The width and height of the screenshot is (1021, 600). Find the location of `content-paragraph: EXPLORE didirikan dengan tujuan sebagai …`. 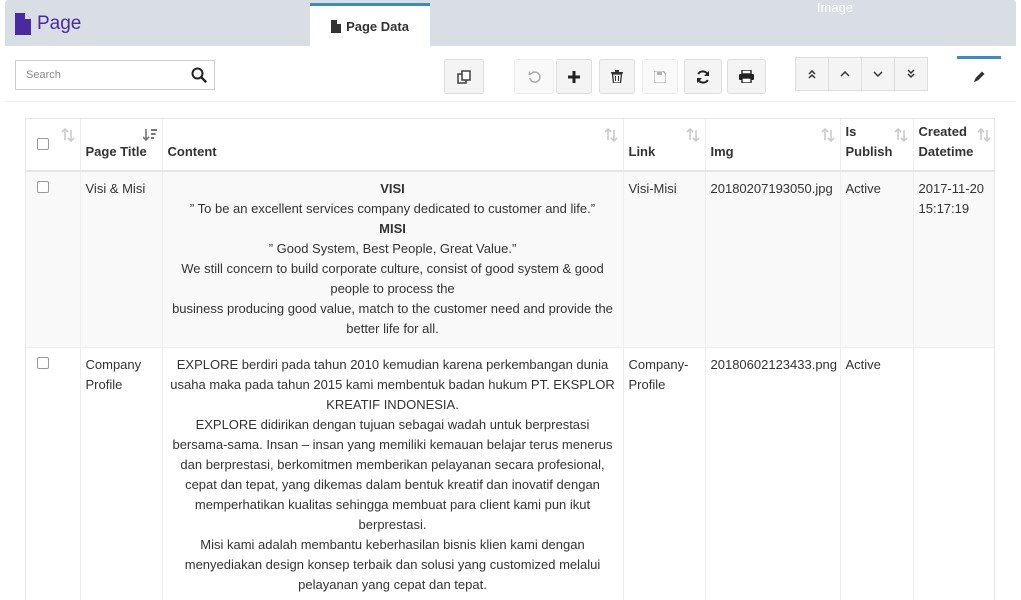

content-paragraph: EXPLORE didirikan dengan tujuan sebagai … is located at coordinates (392, 474).